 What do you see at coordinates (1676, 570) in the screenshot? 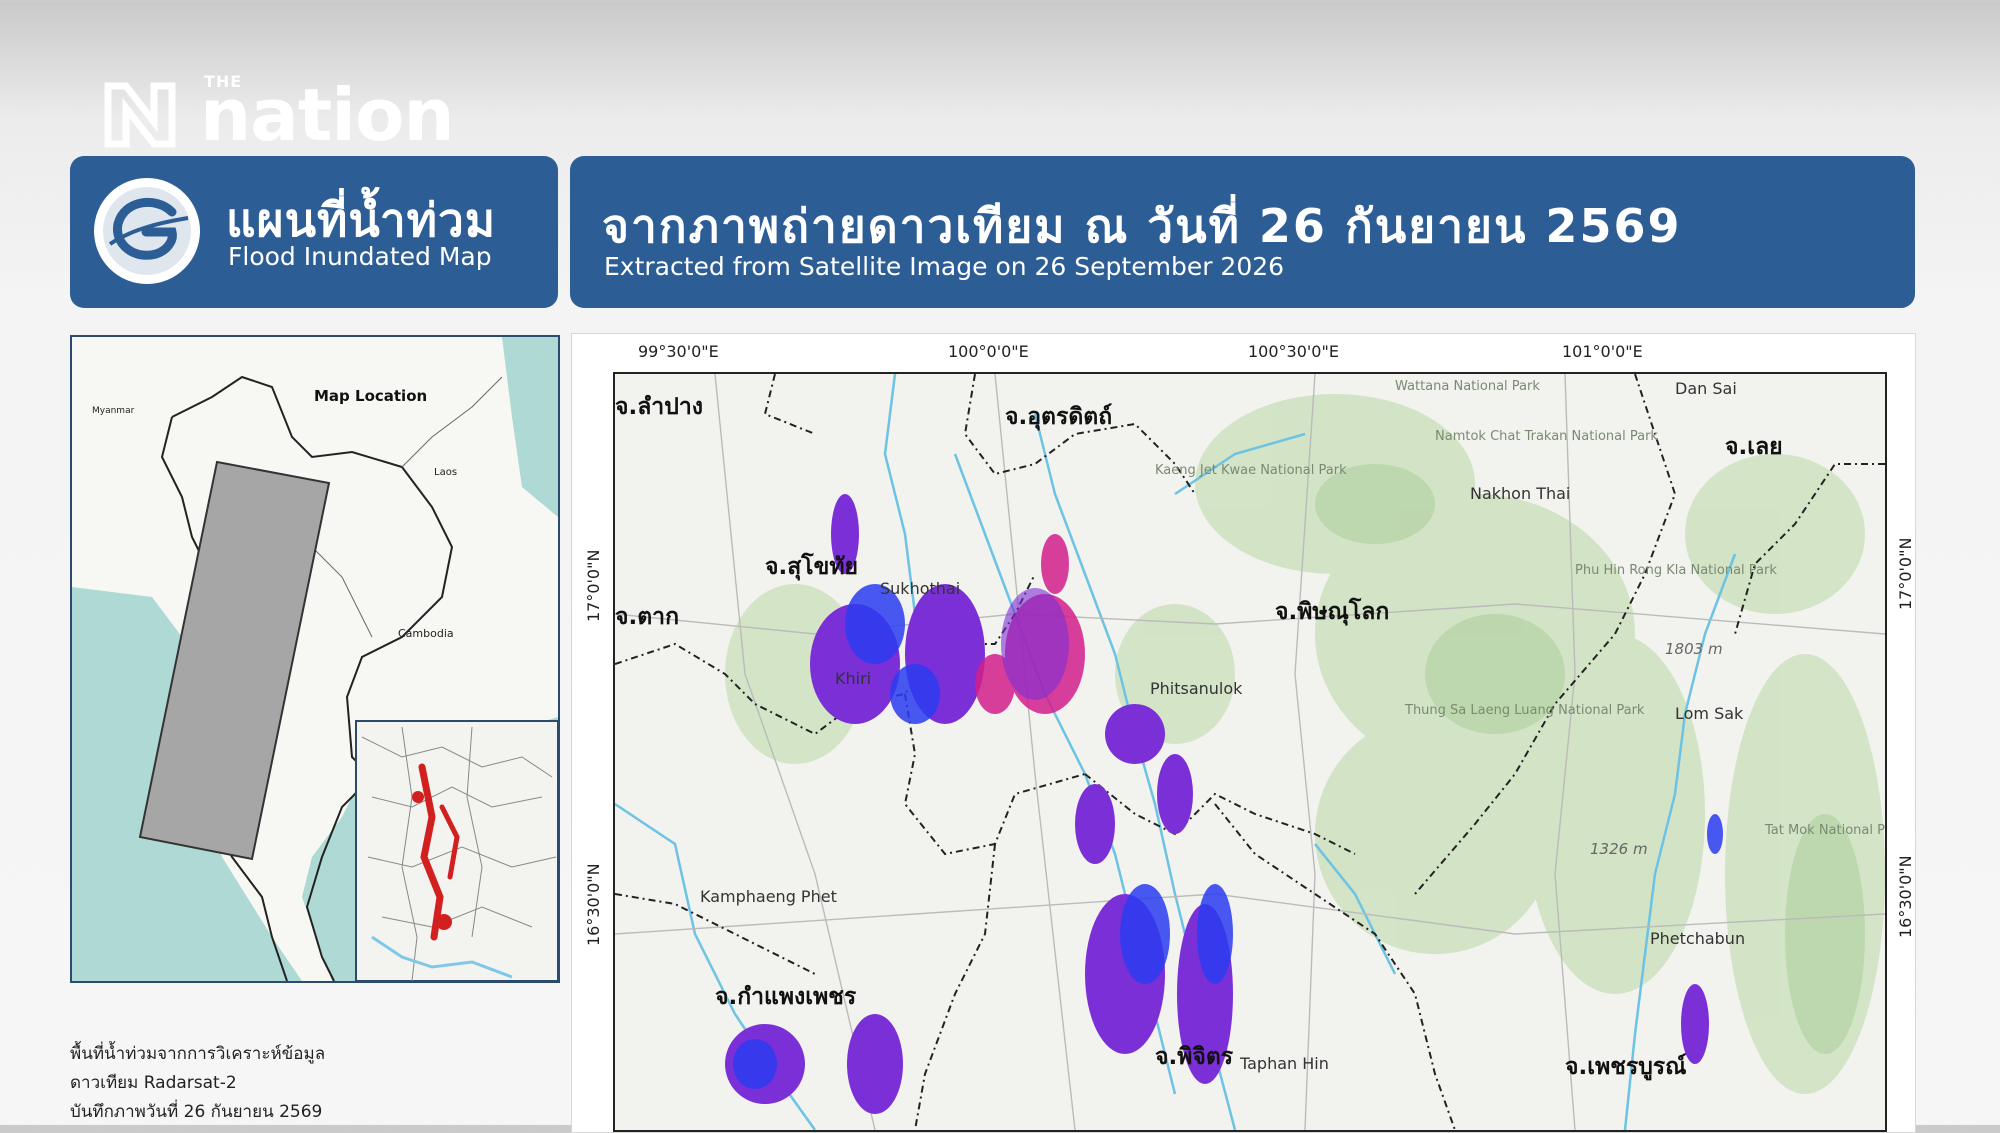
I see `park-phu-hin-rong-kla: Phu Hin Rong Kla National Park` at bounding box center [1676, 570].